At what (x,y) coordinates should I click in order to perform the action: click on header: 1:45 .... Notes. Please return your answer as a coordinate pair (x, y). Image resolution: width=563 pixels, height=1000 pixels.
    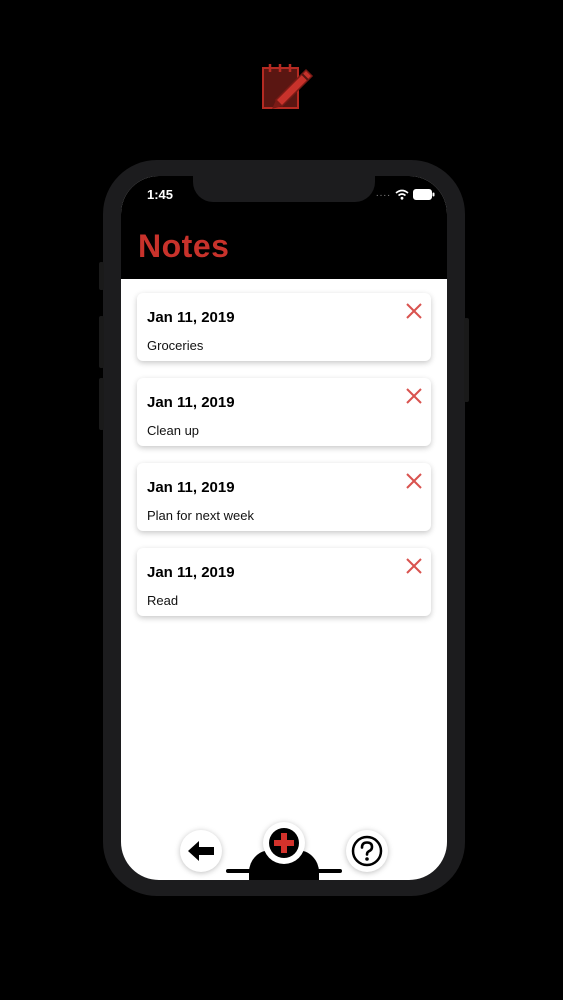
    Looking at the image, I should click on (284, 227).